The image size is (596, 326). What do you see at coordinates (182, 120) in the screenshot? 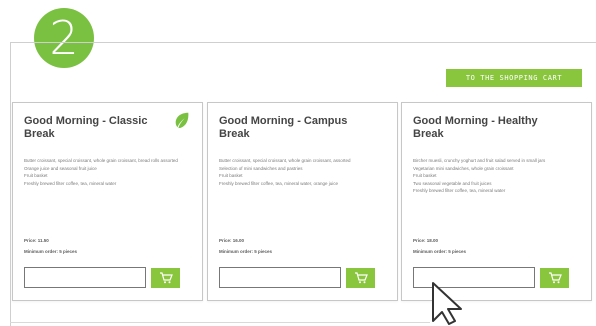
I see `leaf-icon` at bounding box center [182, 120].